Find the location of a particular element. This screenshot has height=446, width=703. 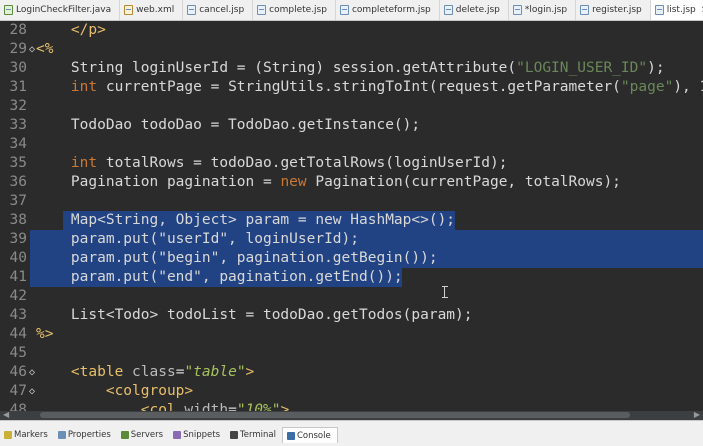

line-number: 36 is located at coordinates (18, 182).